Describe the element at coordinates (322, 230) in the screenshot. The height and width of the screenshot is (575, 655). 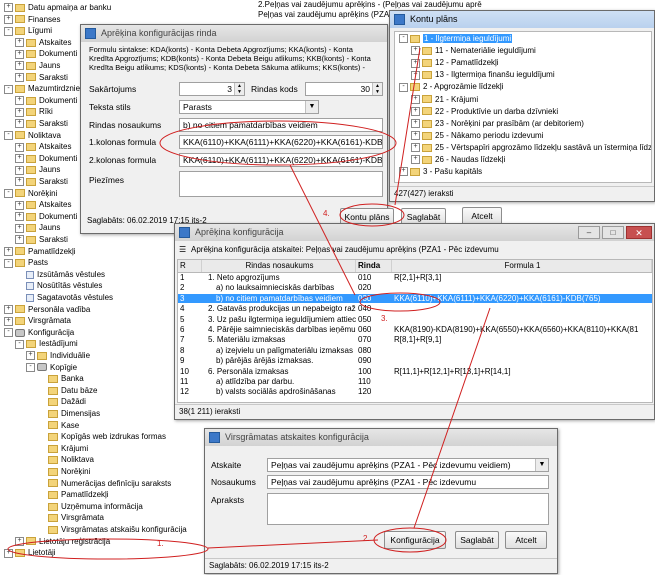
I see `connector-3-formulas` at that location.